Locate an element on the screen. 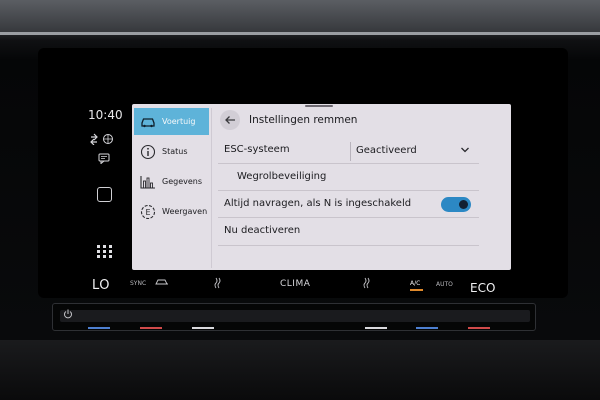 This screenshot has width=600, height=400. temperature-left: LO is located at coordinates (101, 285).